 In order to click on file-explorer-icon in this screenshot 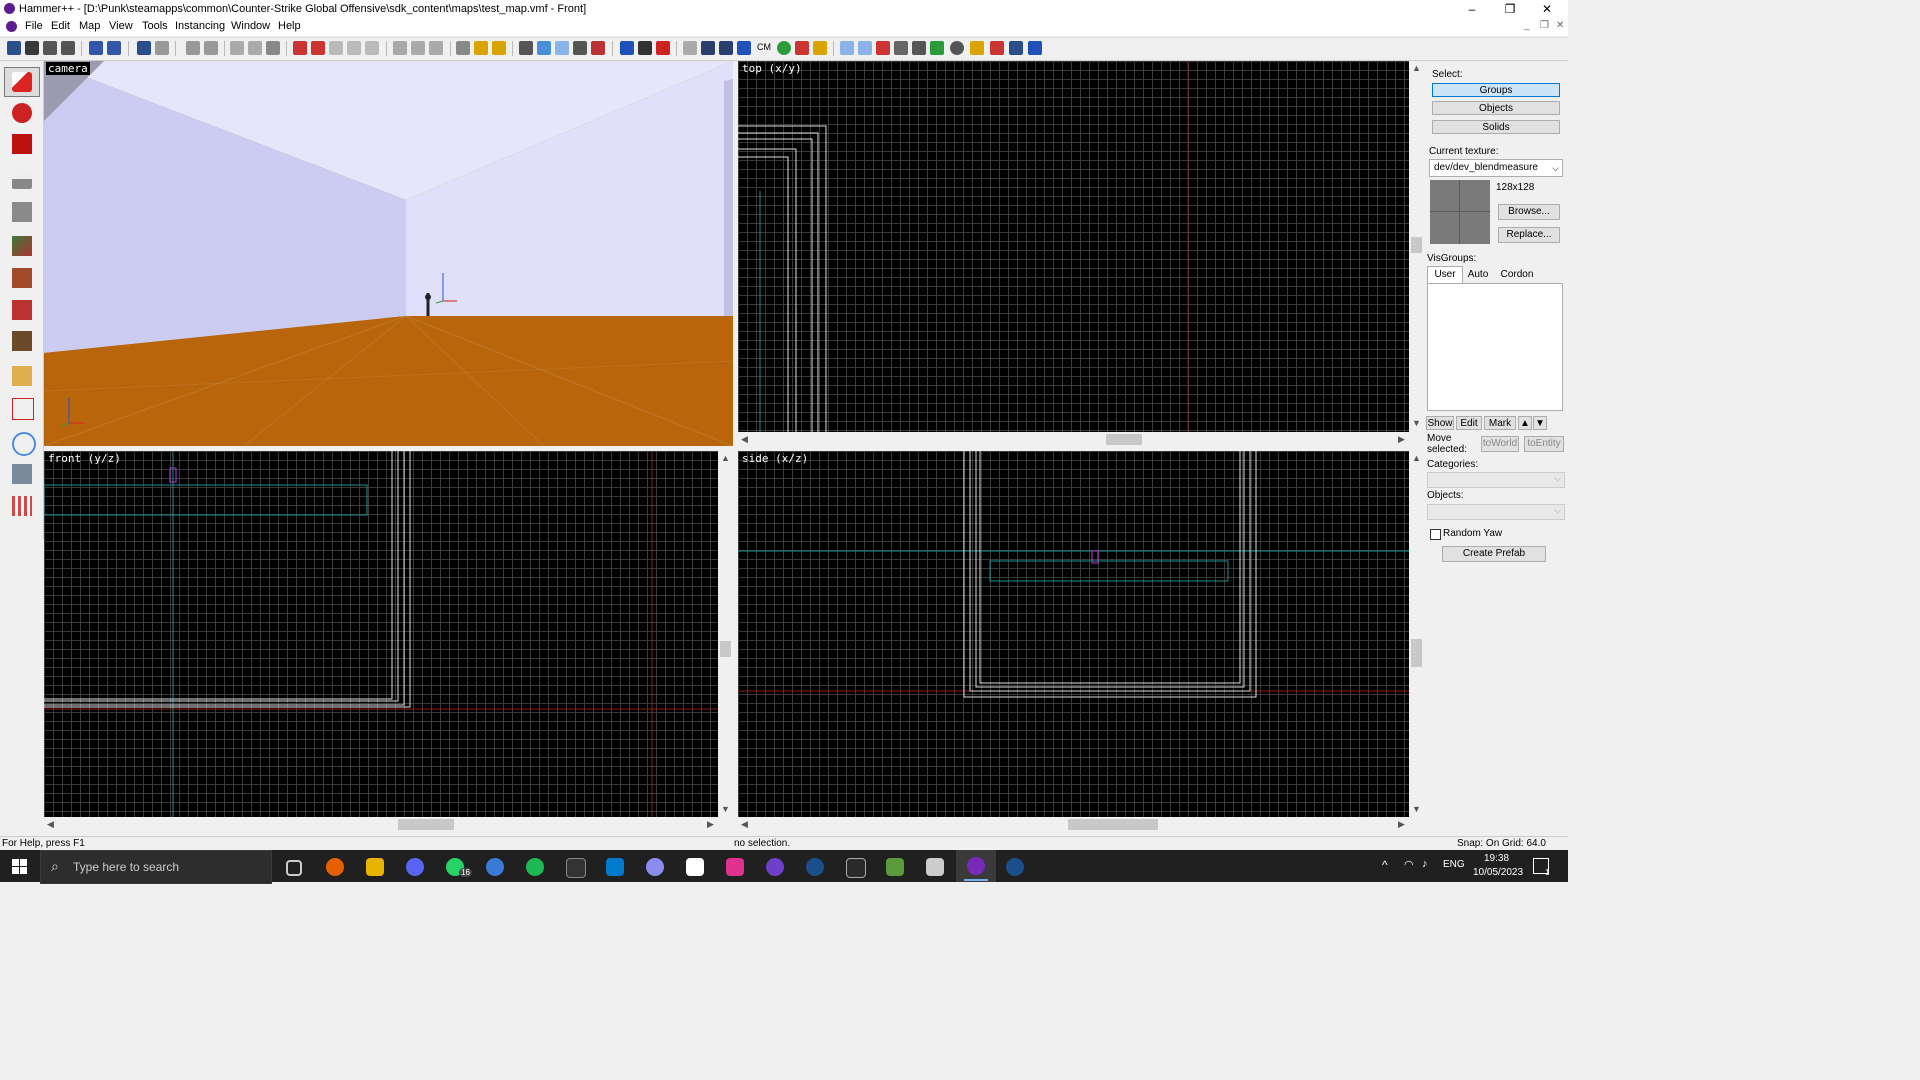, I will do `click(375, 867)`.